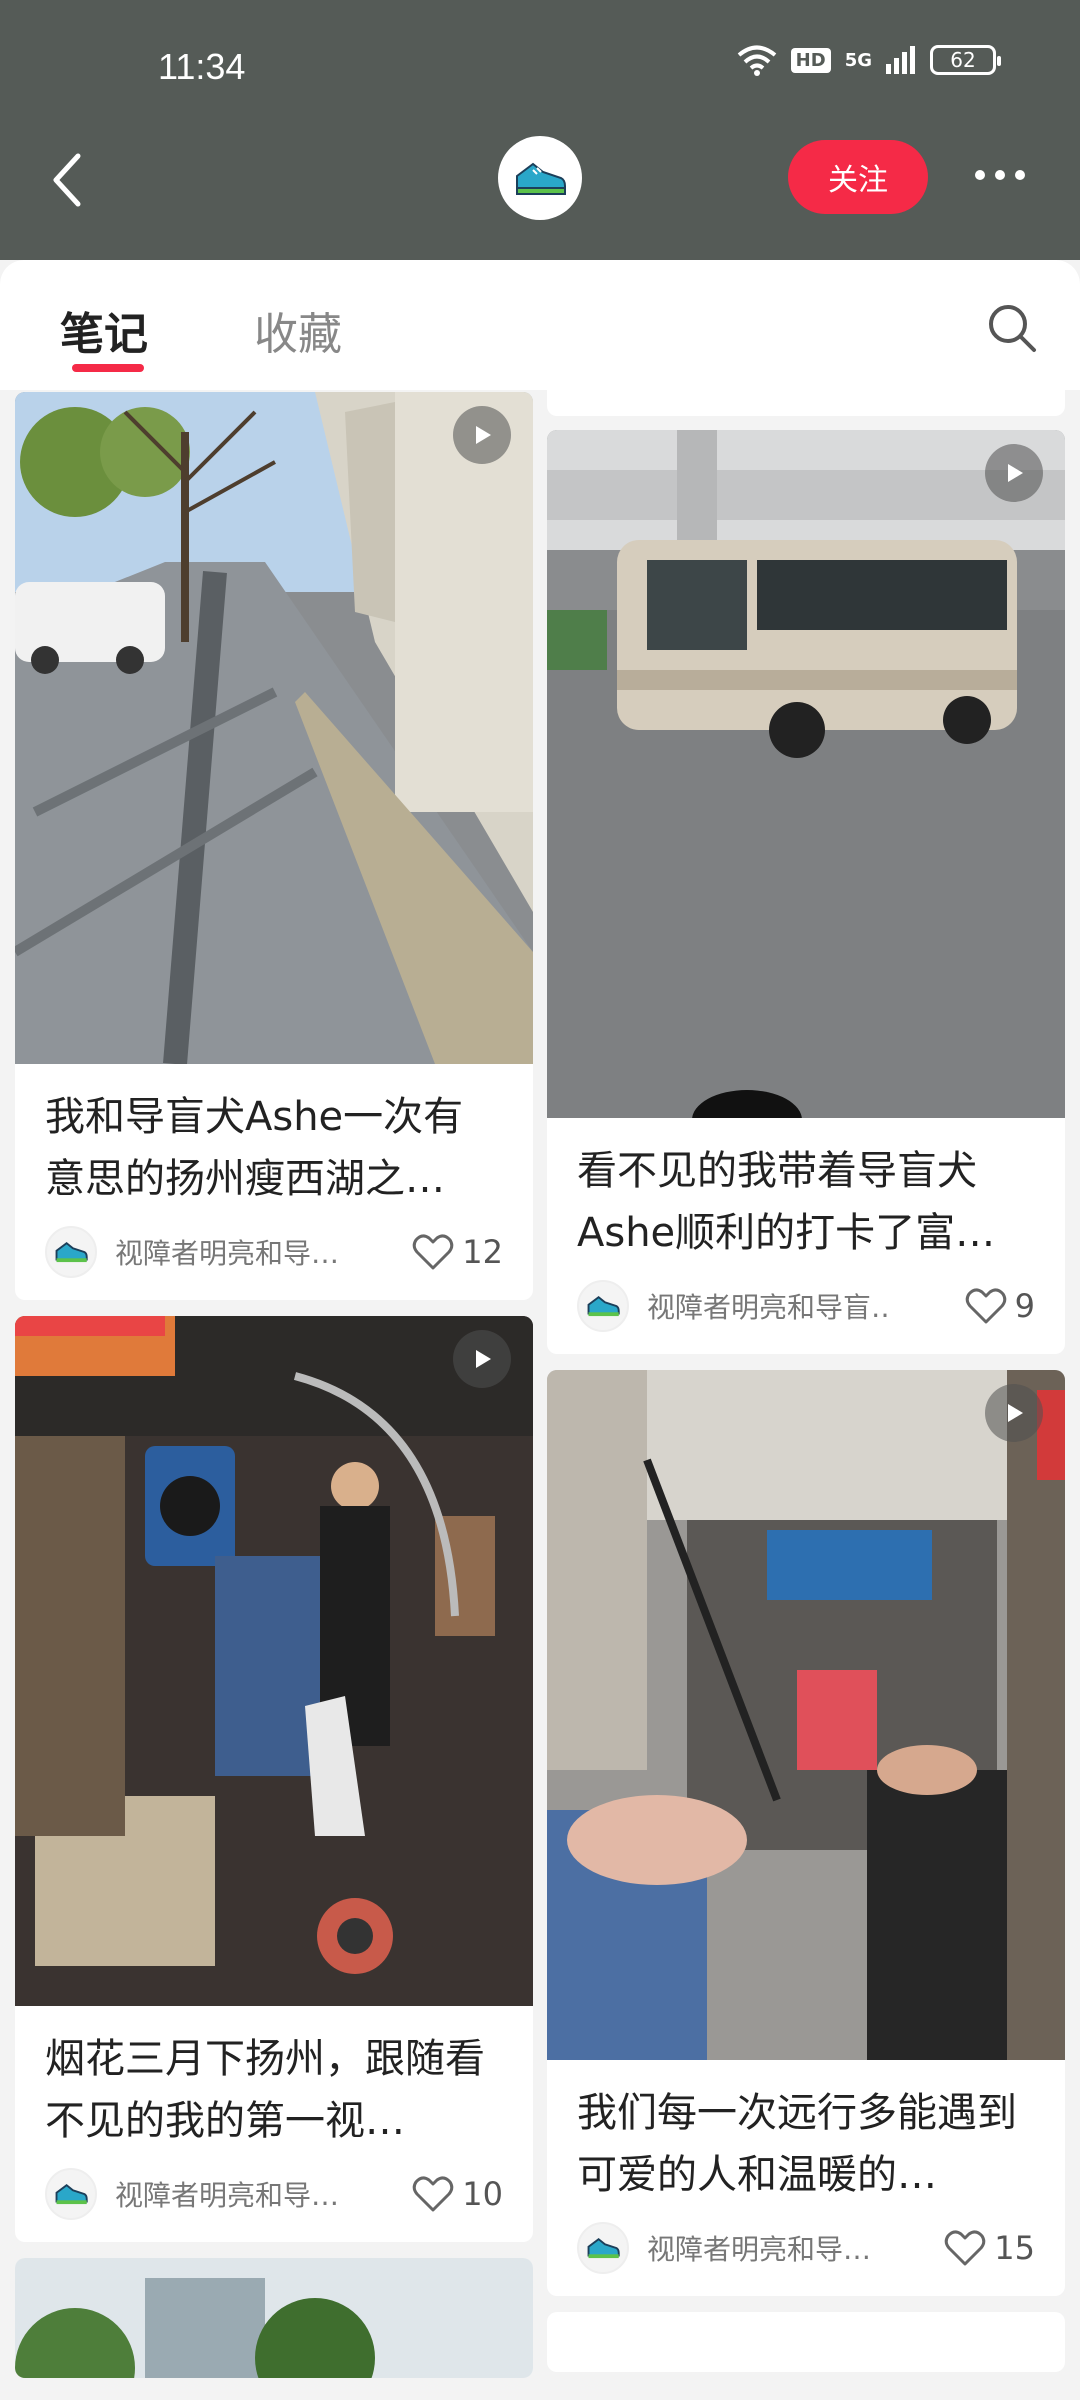  Describe the element at coordinates (963, 60) in the screenshot. I see `battery-level: 62` at that location.